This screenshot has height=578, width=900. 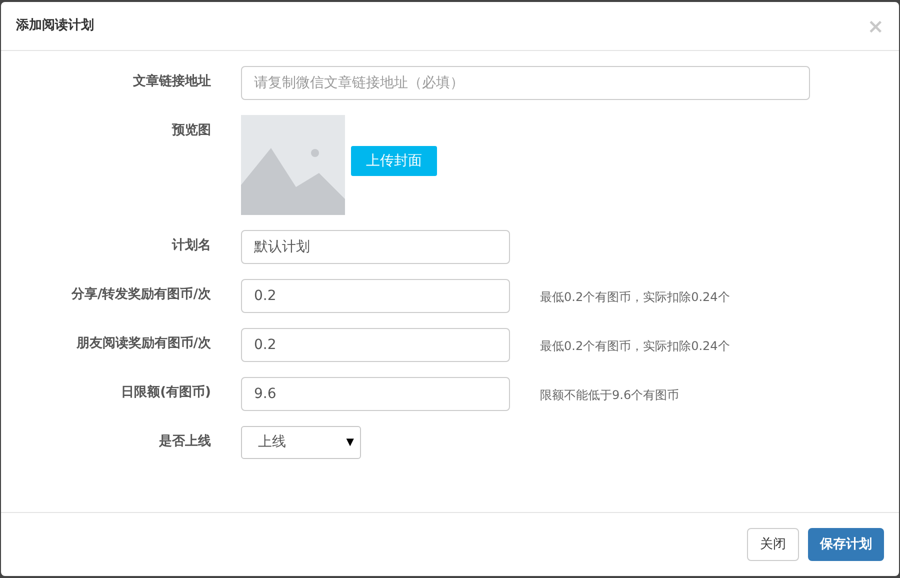 I want to click on field-label: 朋友阅读奖励有图币/次, so click(x=143, y=343).